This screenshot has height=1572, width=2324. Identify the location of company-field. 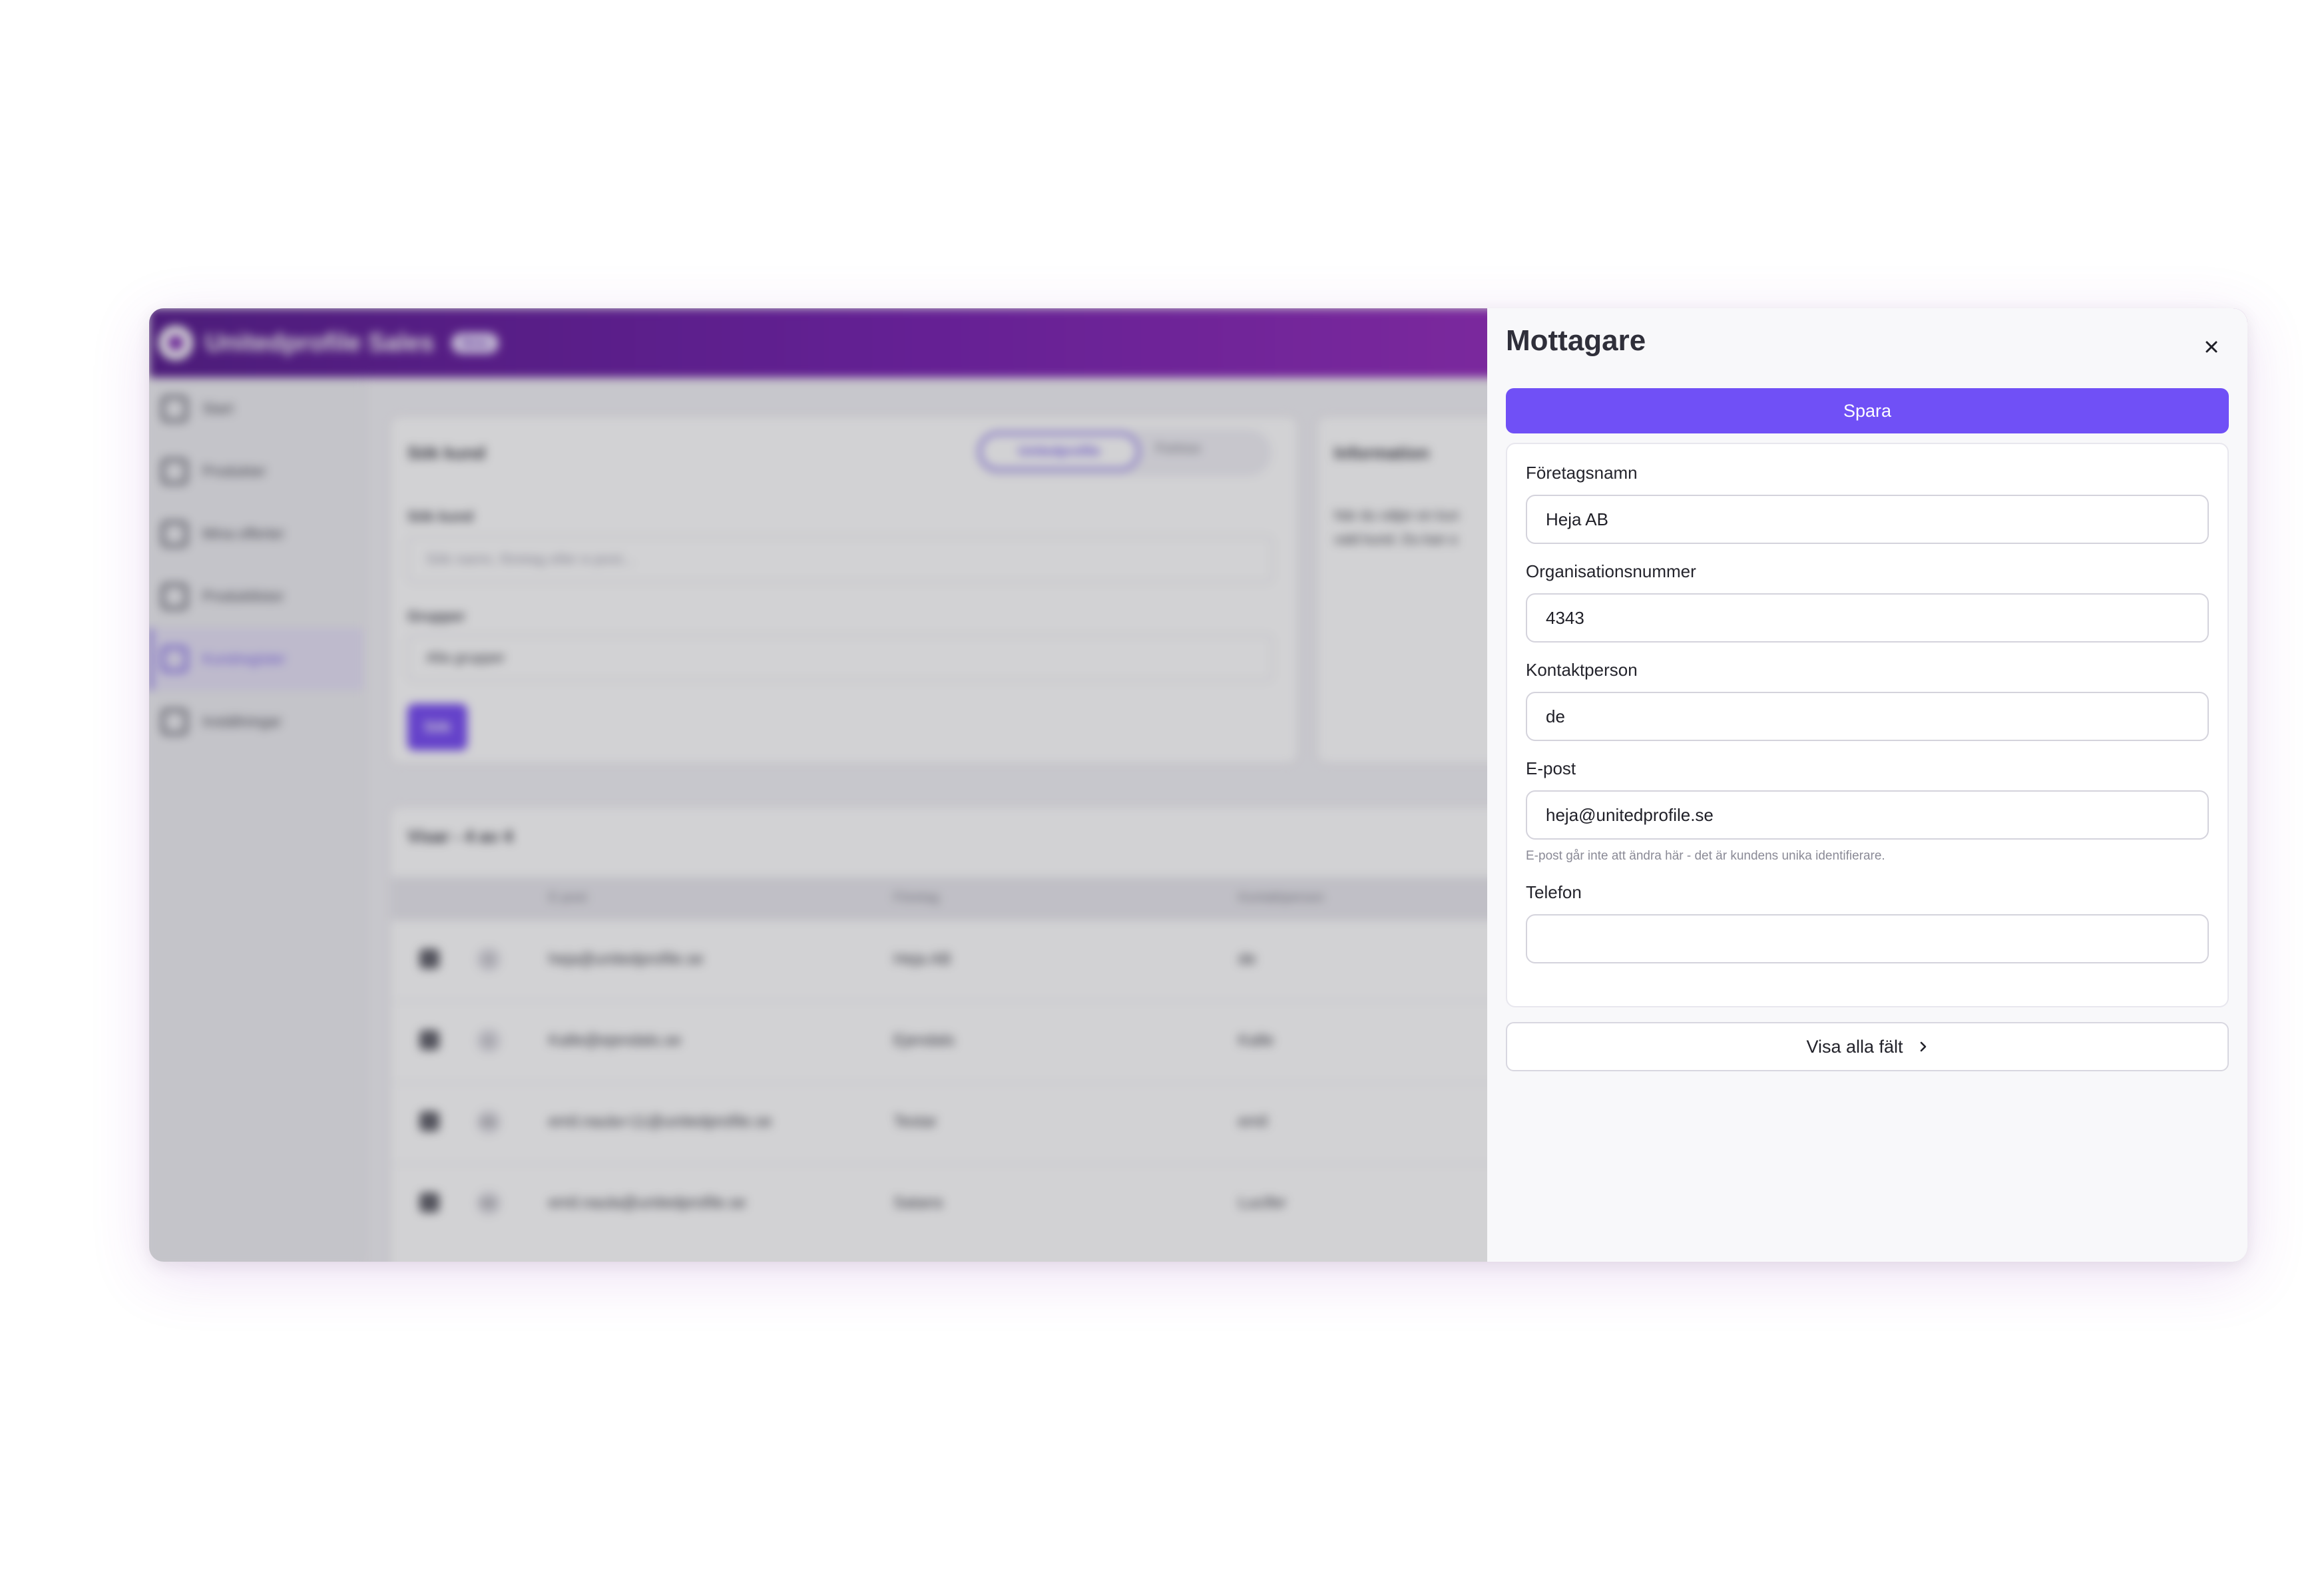
(1868, 520).